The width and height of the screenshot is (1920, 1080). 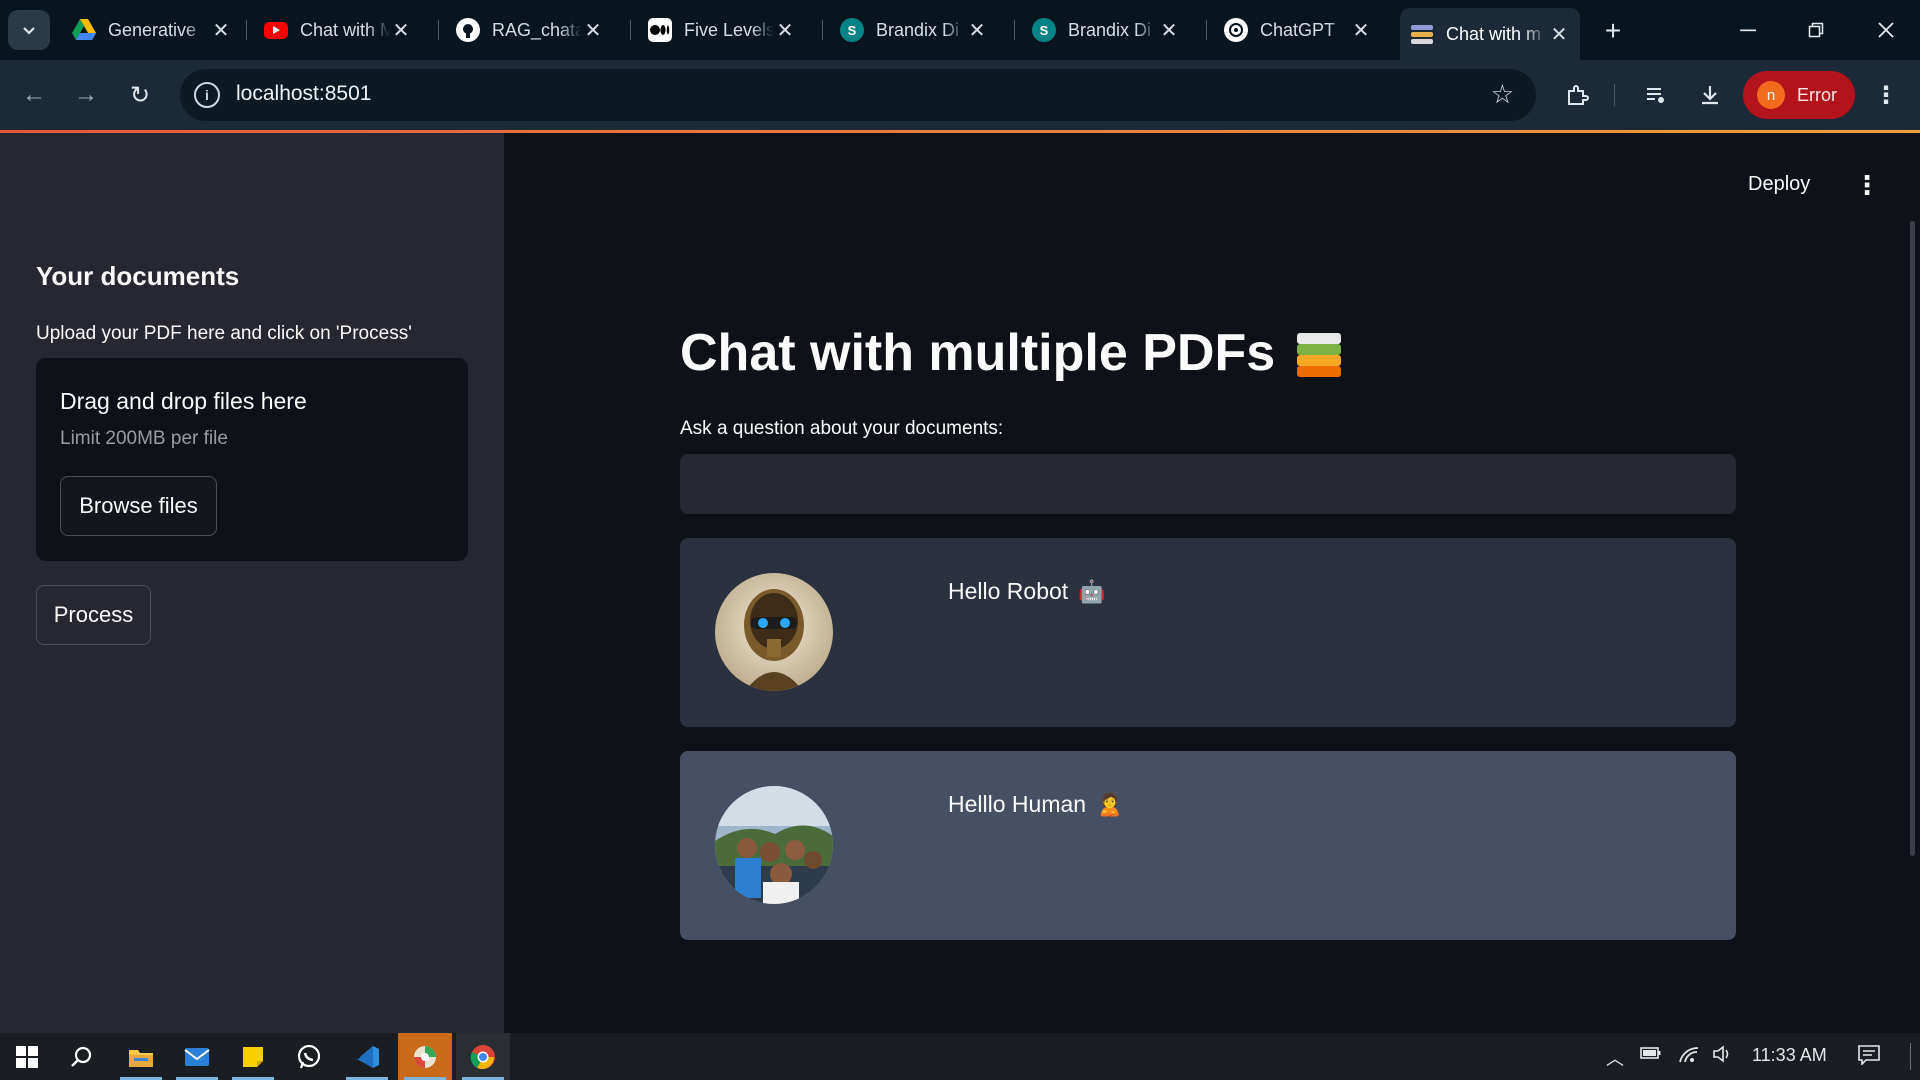 I want to click on medium-icon, so click(x=660, y=30).